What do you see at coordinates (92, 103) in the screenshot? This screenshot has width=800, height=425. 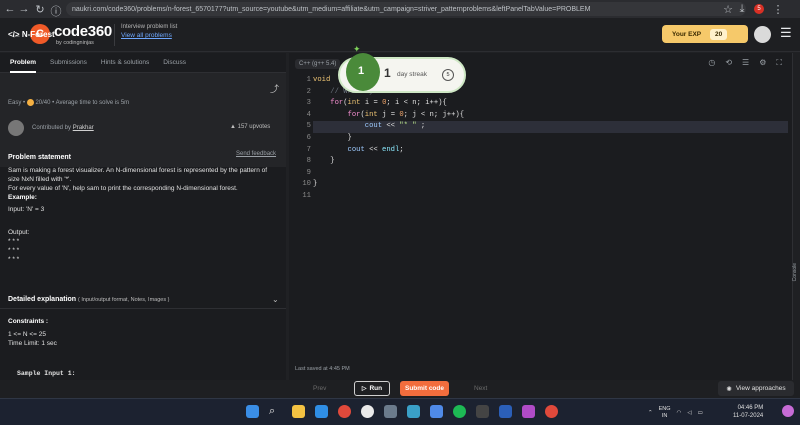 I see `avg-time: Average time to solve is 5m` at bounding box center [92, 103].